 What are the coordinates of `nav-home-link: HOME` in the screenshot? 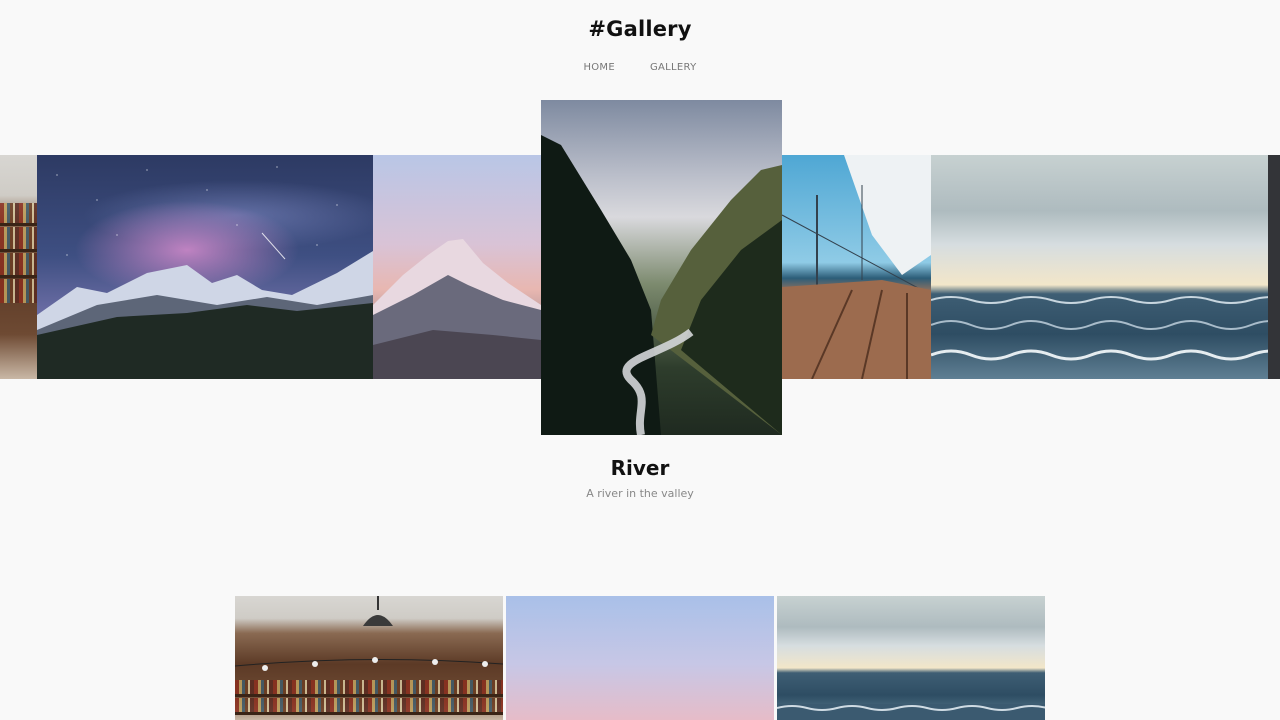 It's located at (599, 67).